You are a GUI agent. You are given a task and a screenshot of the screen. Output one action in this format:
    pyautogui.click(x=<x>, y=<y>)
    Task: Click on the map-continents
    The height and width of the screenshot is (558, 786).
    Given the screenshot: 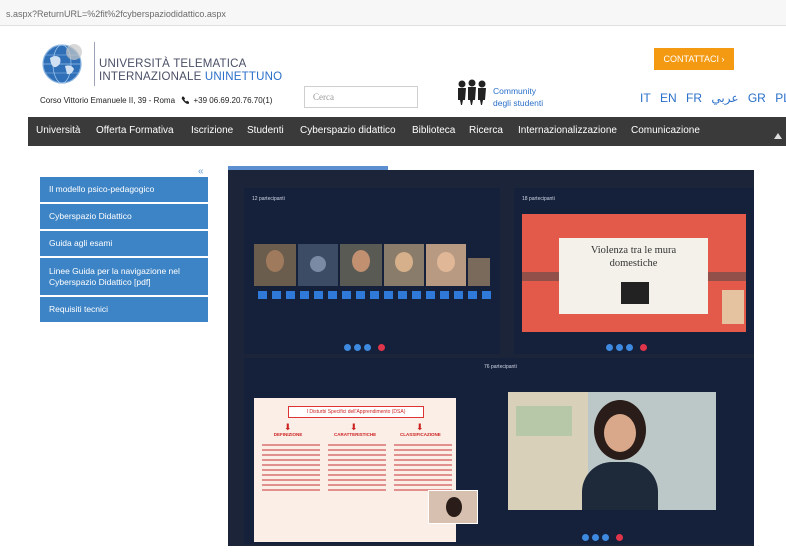 What is the action you would take?
    pyautogui.click(x=544, y=421)
    